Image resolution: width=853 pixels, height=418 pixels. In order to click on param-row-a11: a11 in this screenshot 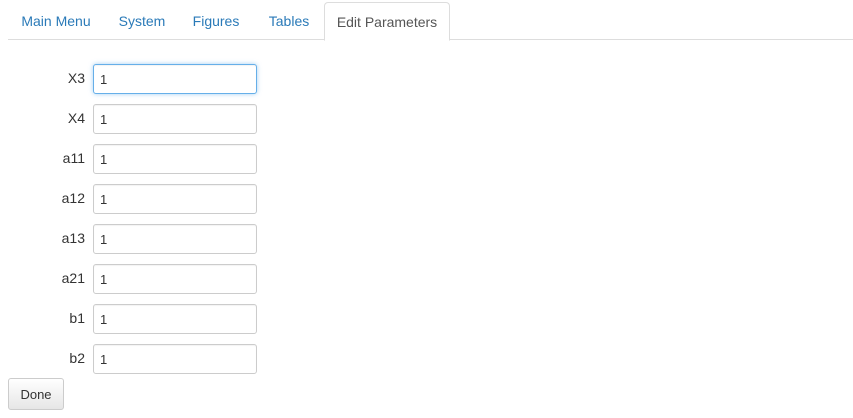, I will do `click(138, 159)`.